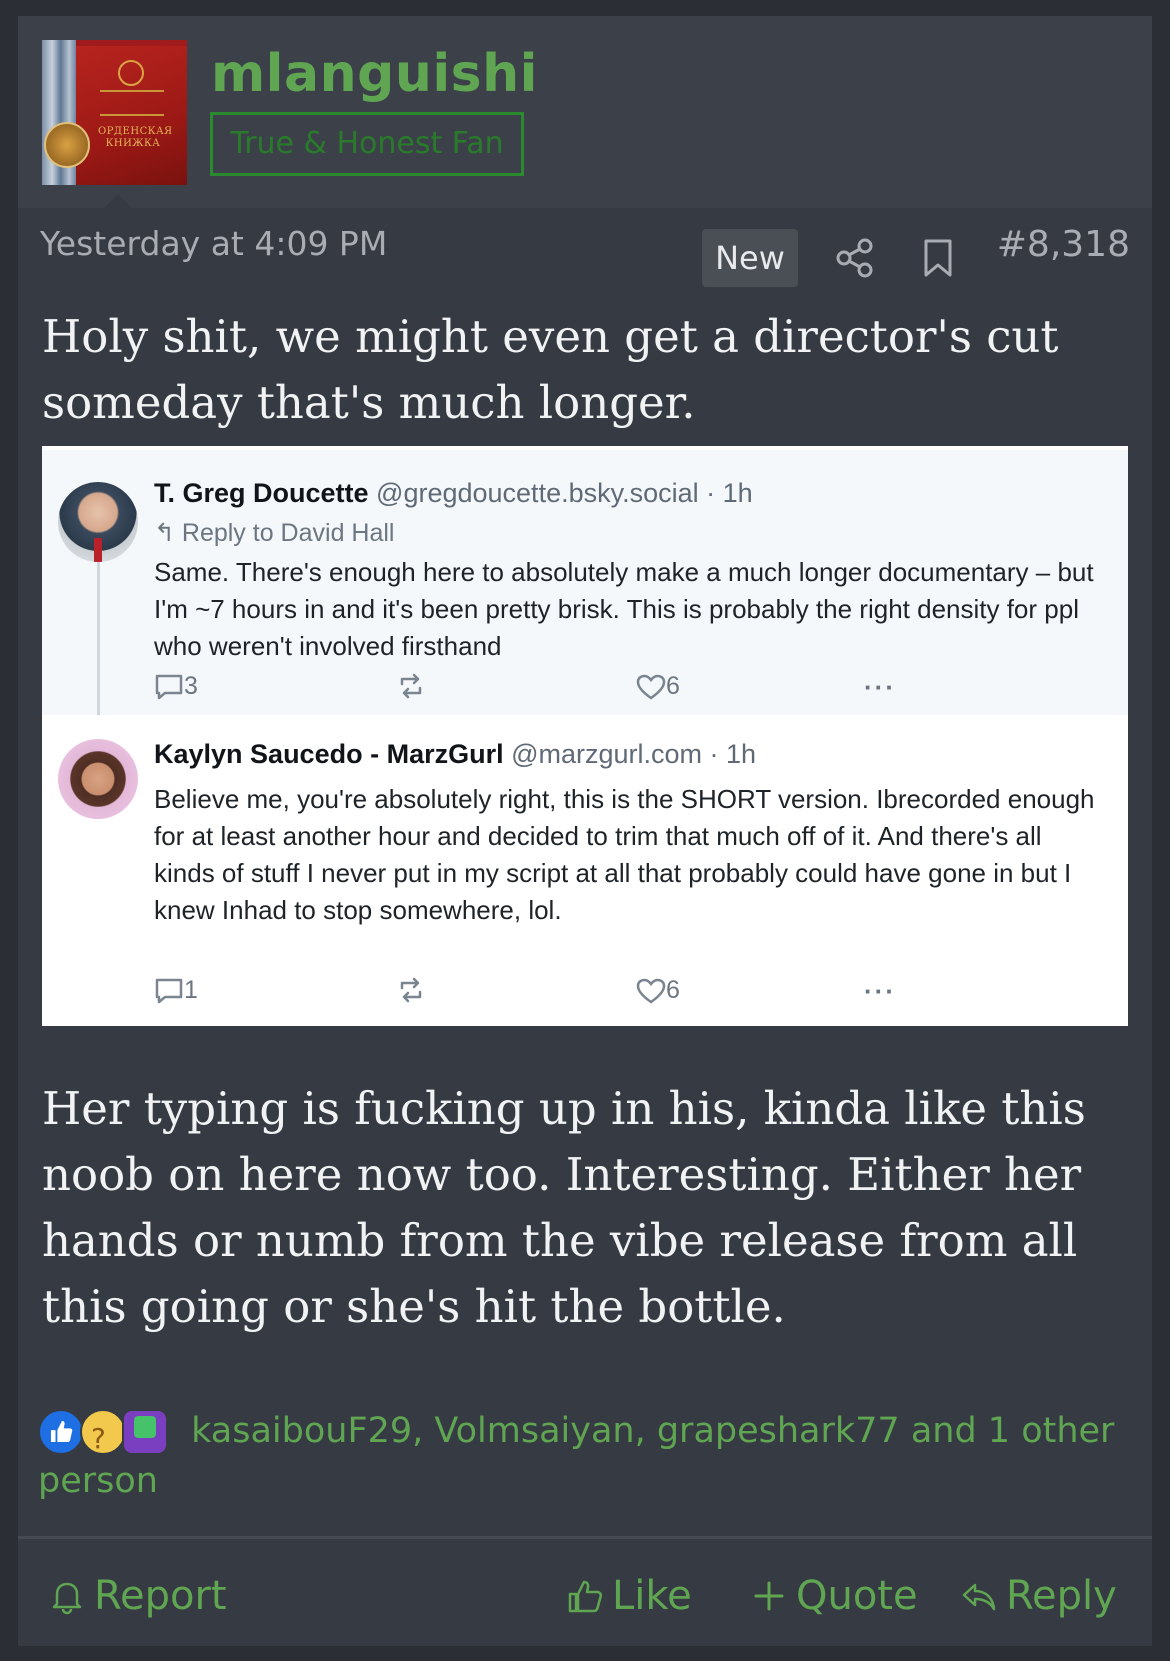  Describe the element at coordinates (160, 1596) in the screenshot. I see `report-label: Report` at that location.